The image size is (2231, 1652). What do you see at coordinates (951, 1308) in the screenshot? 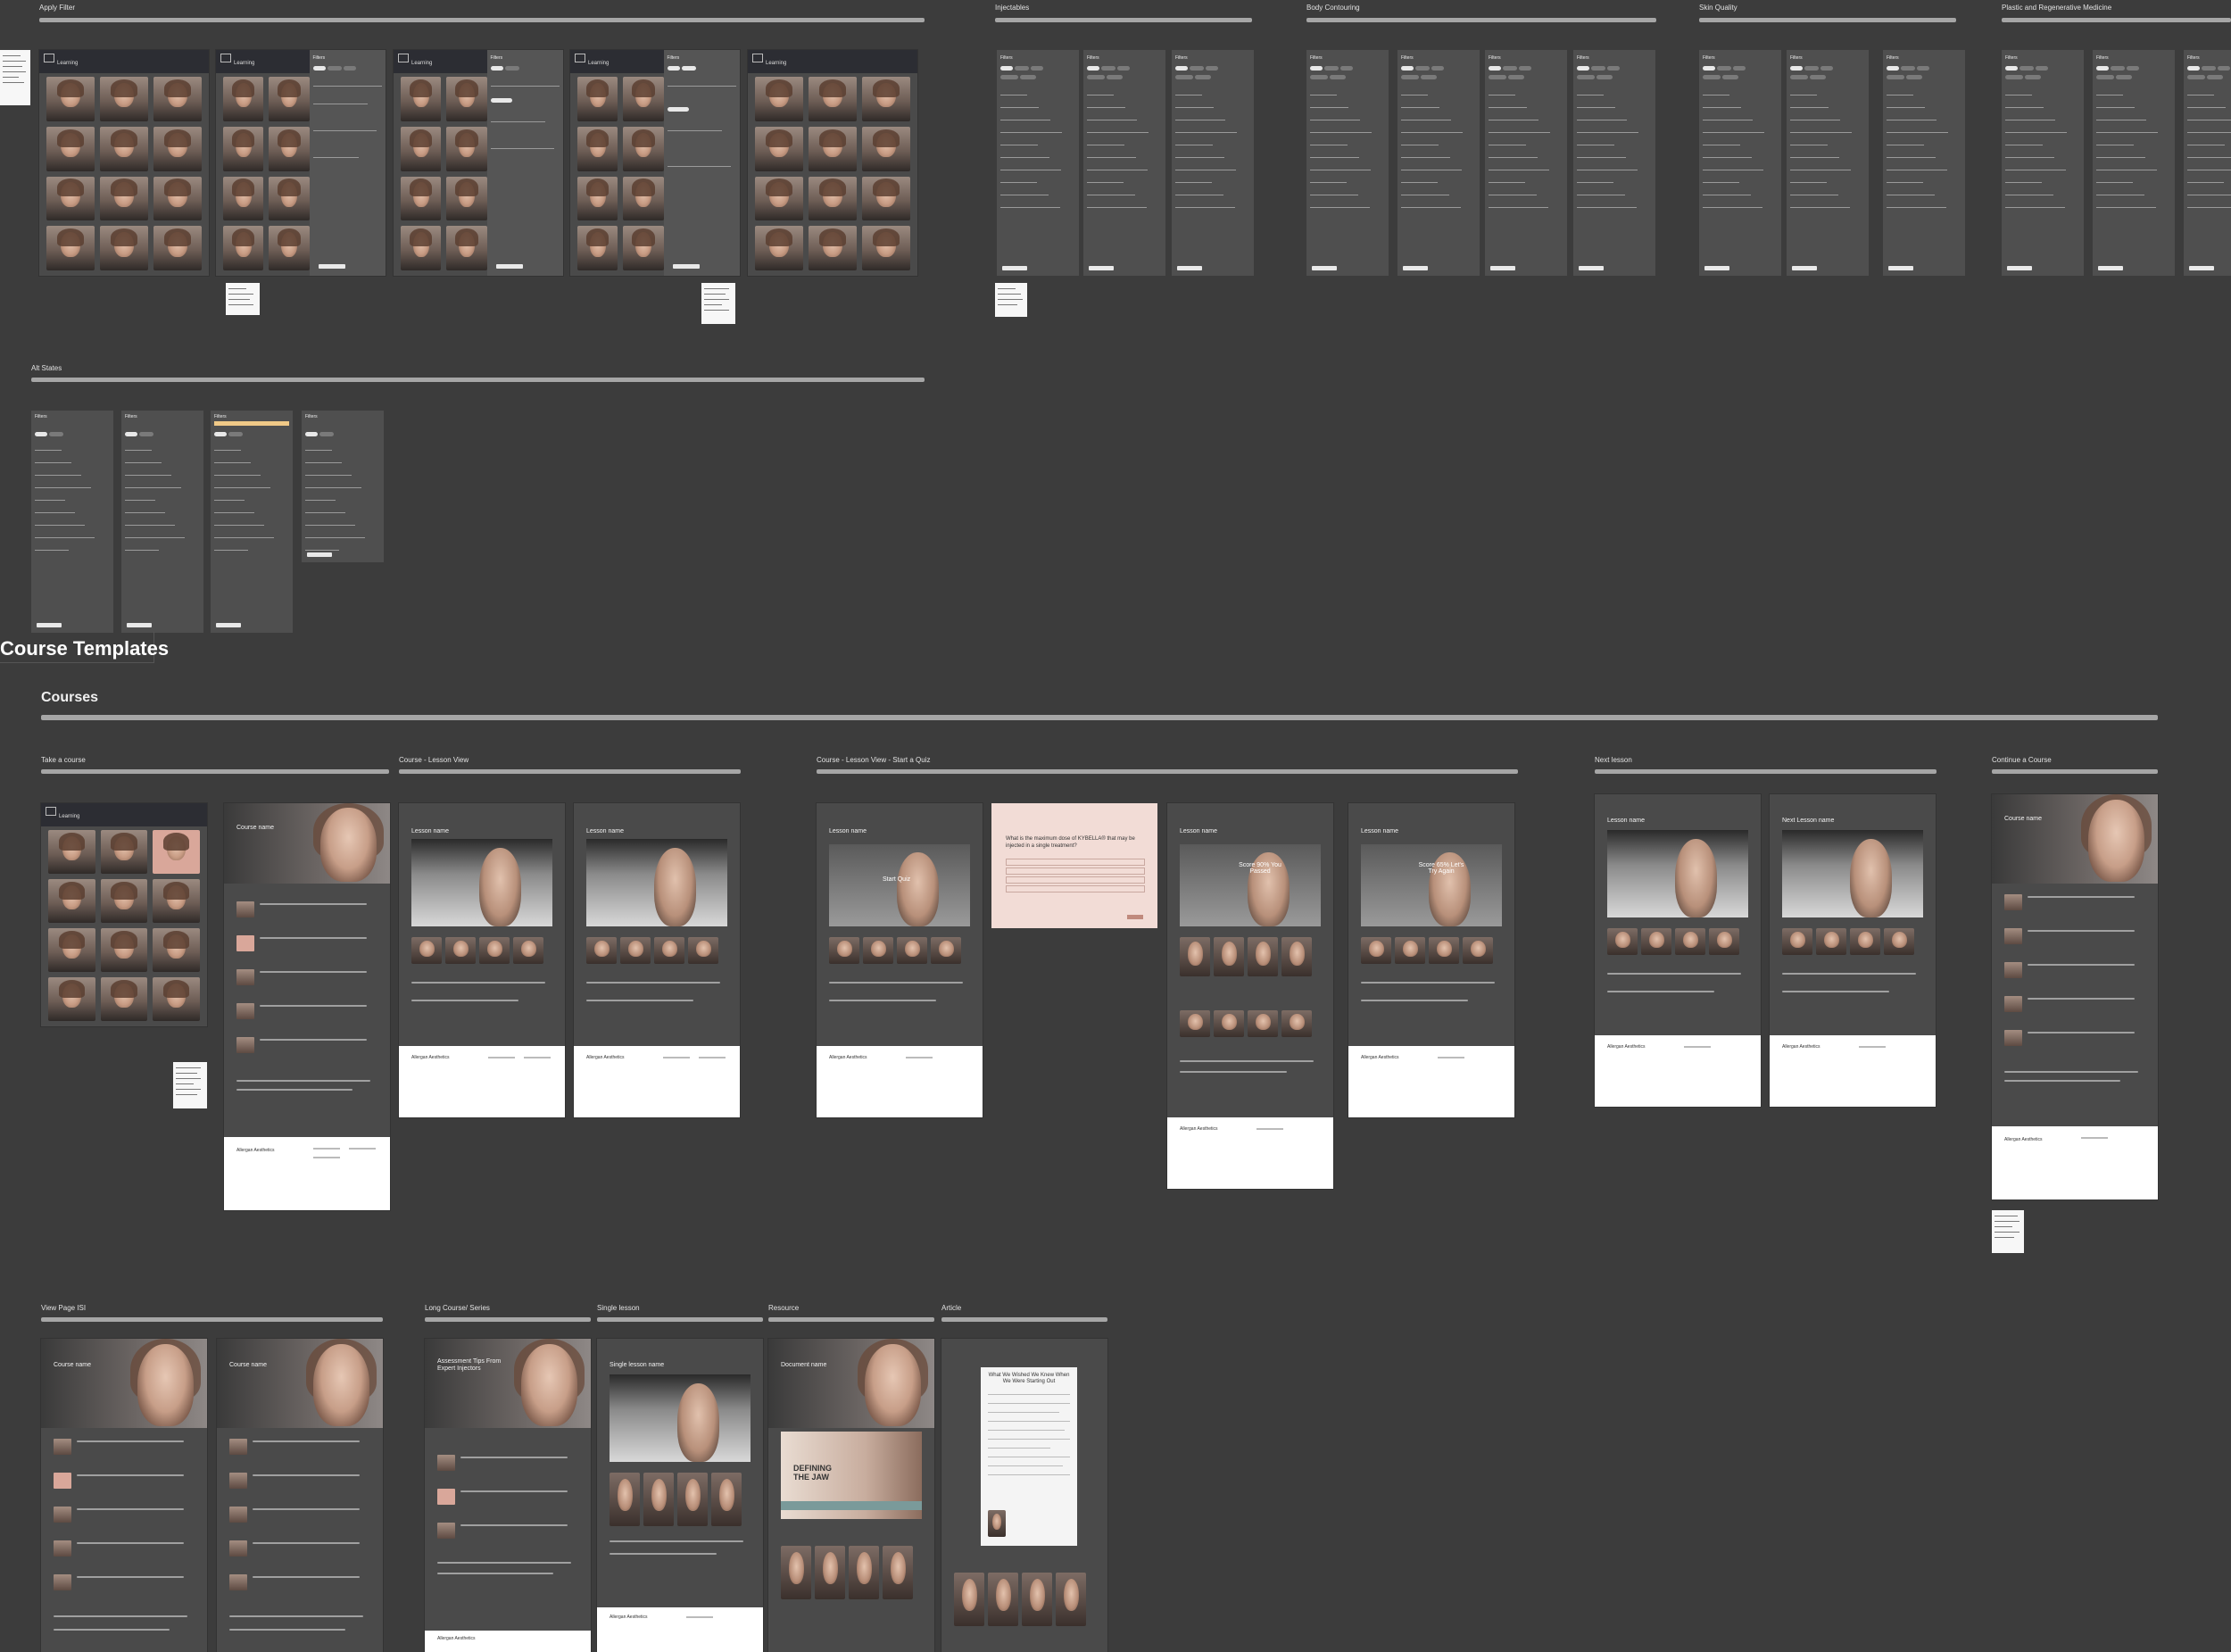
I see `section-label-article: Article` at bounding box center [951, 1308].